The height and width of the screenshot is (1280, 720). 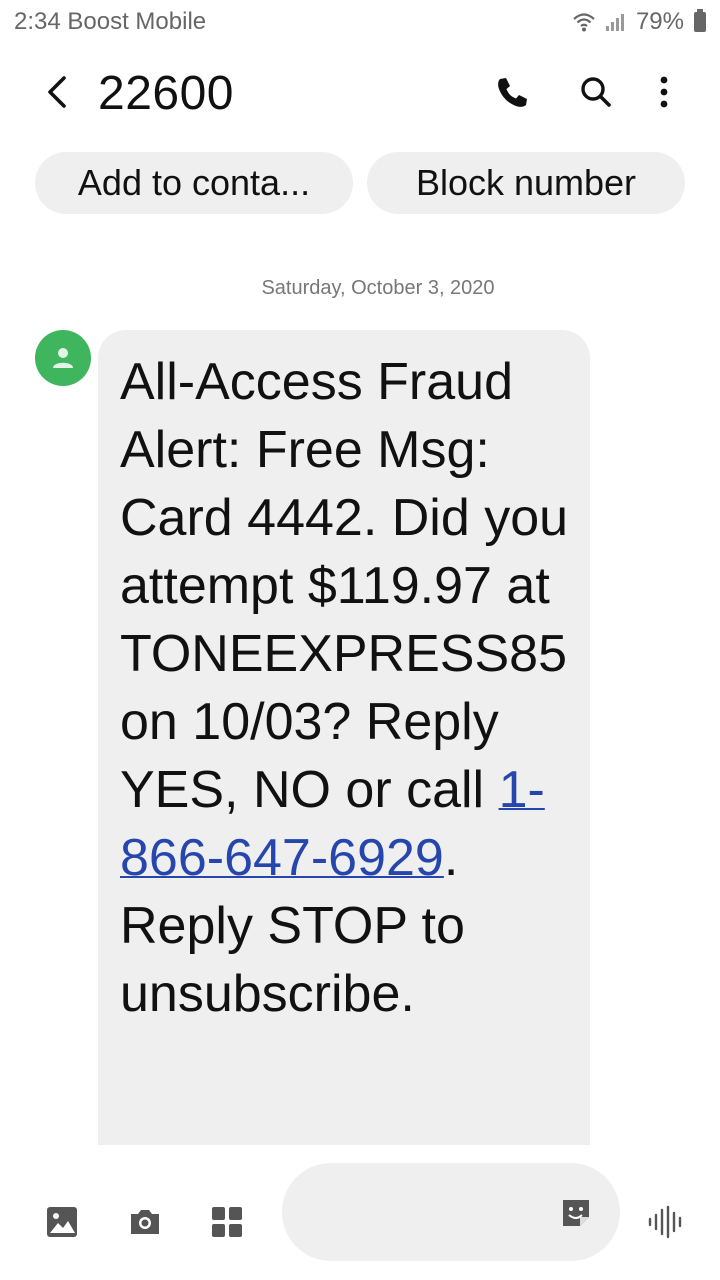 I want to click on signal-icon, so click(x=614, y=22).